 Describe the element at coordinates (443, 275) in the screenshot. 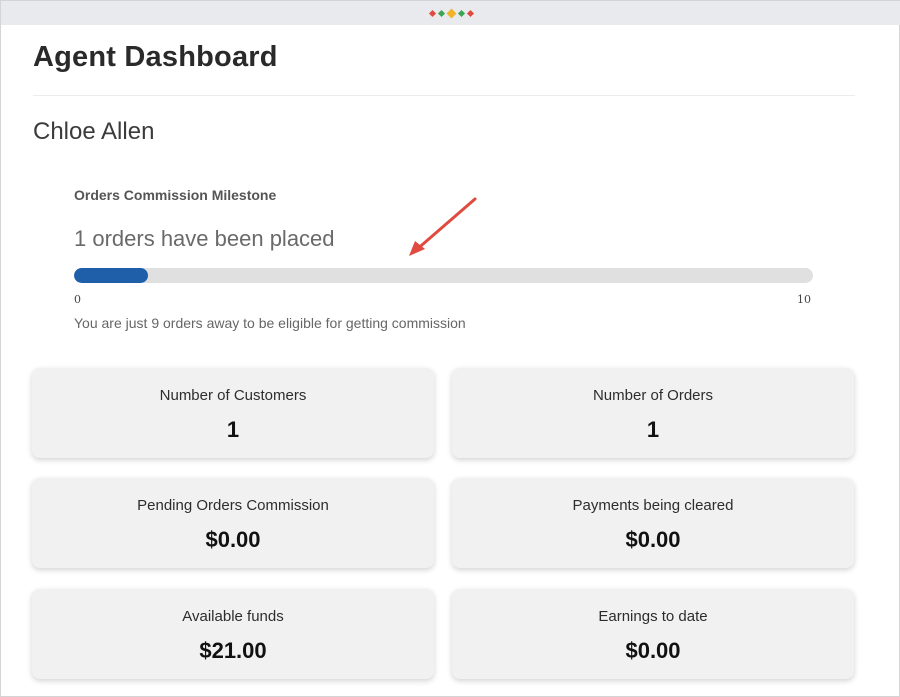

I see `milestone-progress-bar` at that location.